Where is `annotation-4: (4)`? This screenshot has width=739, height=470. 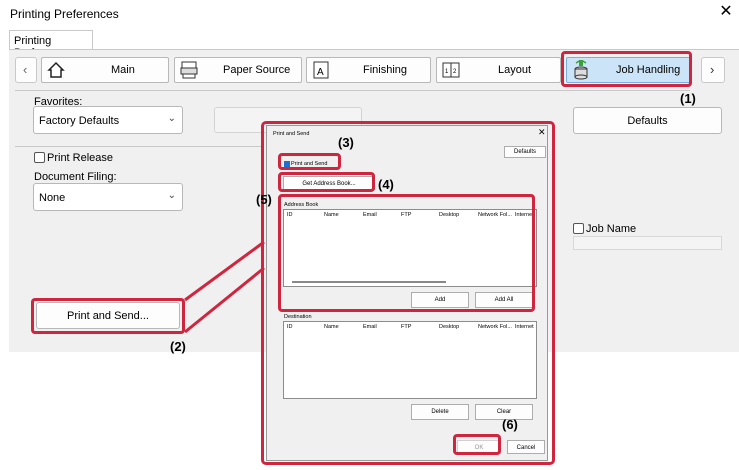
annotation-4: (4) is located at coordinates (386, 184).